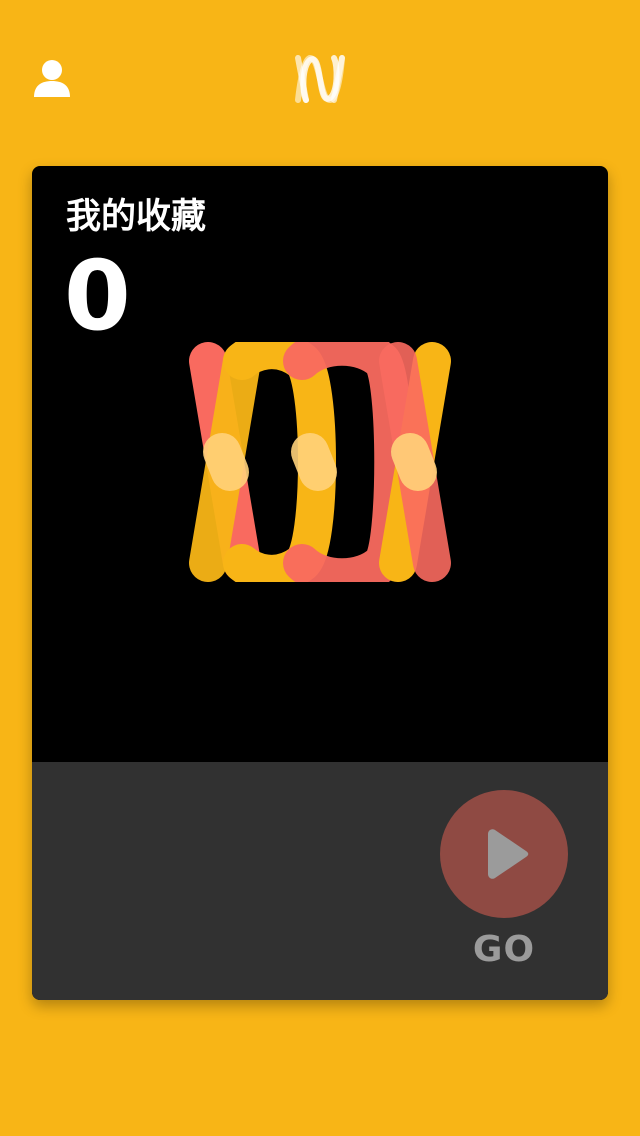 This screenshot has width=640, height=1136. I want to click on go-label: GO, so click(504, 949).